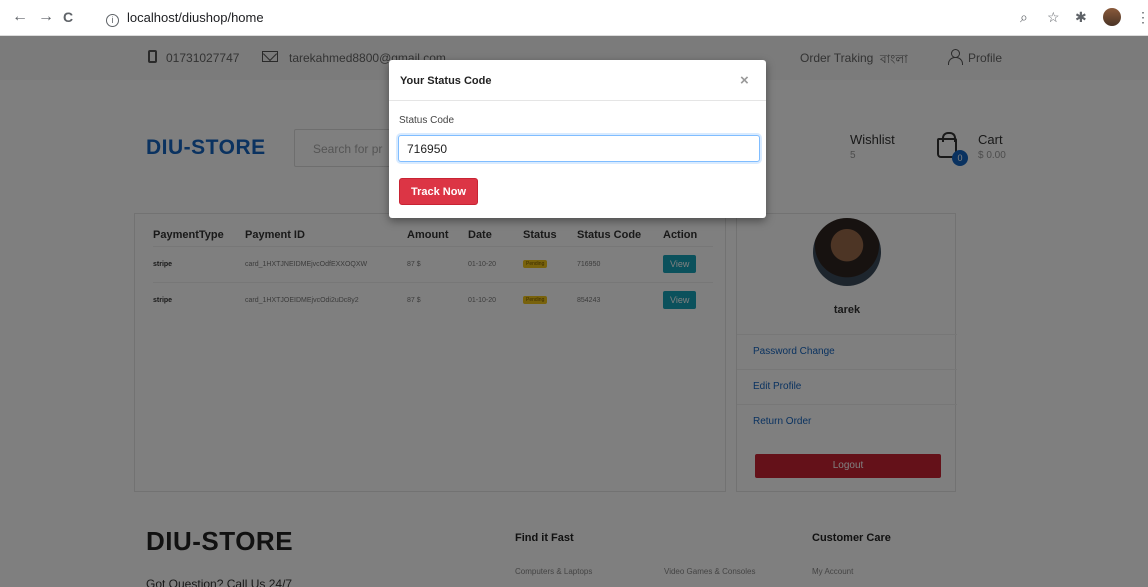 The height and width of the screenshot is (587, 1148). What do you see at coordinates (112, 20) in the screenshot?
I see `site-info-icon: i` at bounding box center [112, 20].